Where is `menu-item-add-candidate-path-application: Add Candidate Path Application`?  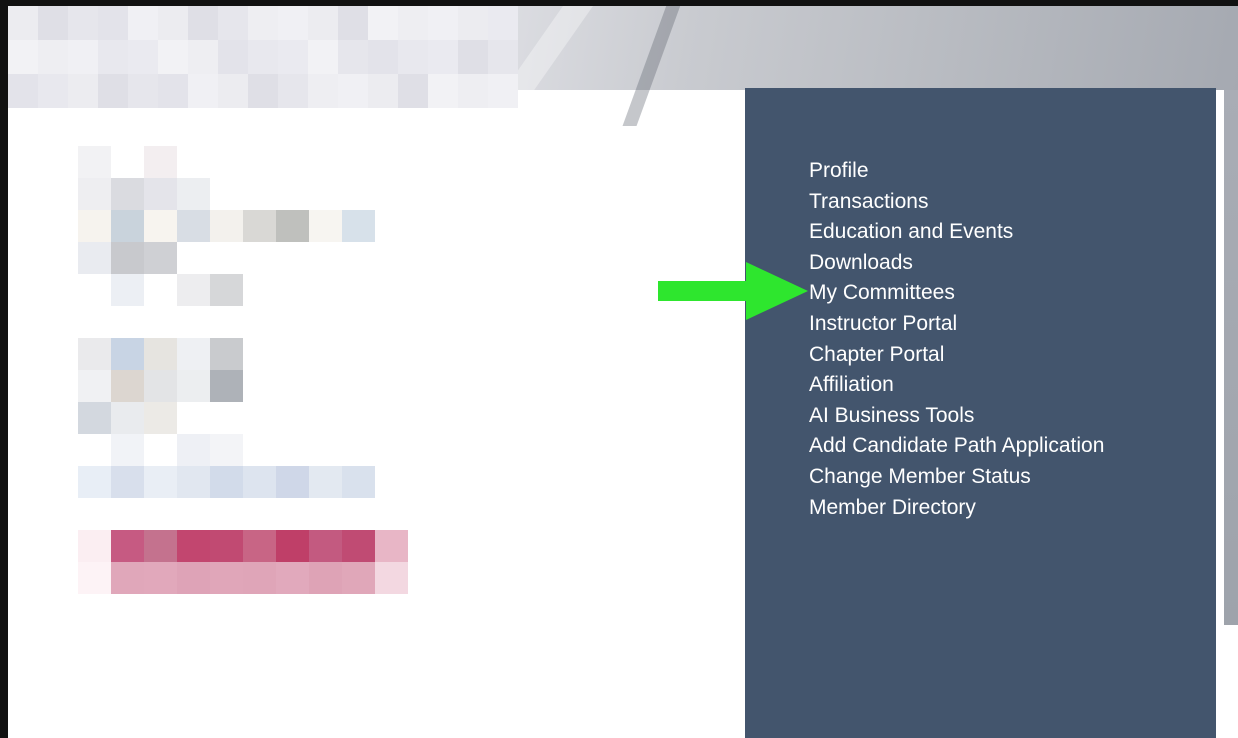 menu-item-add-candidate-path-application: Add Candidate Path Application is located at coordinates (956, 446).